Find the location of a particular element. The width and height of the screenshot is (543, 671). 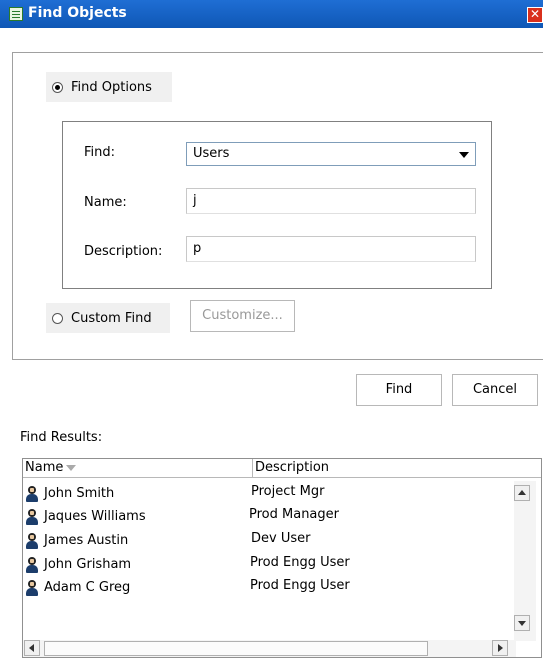

column-header-description-label: Description is located at coordinates (292, 467).